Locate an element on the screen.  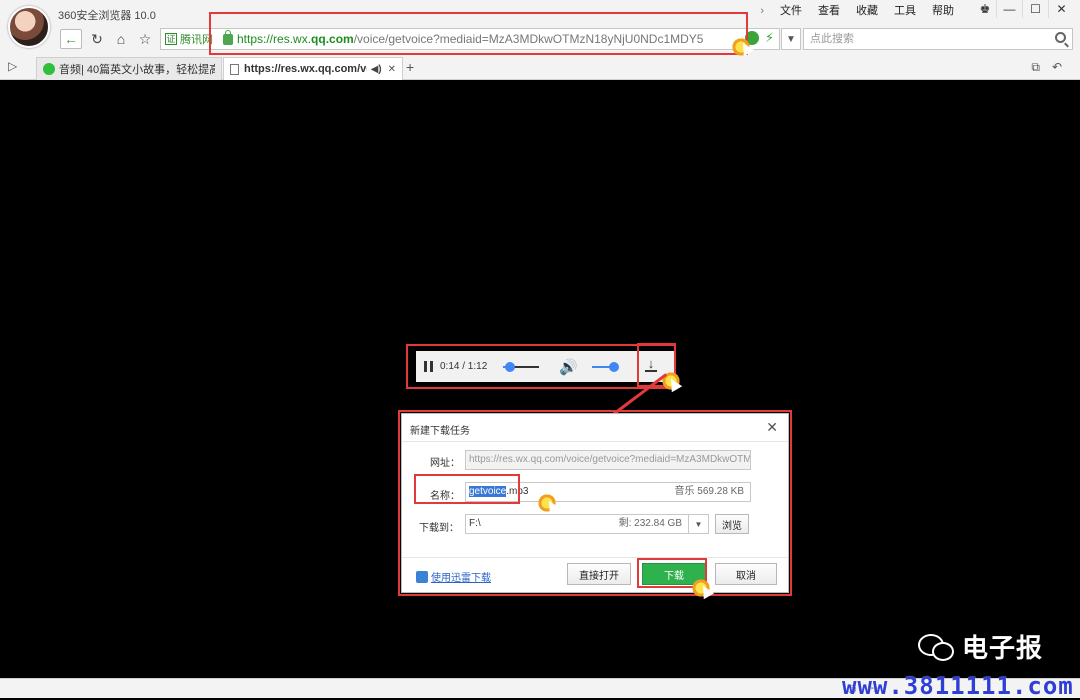
close-button: ✕ is located at coordinates (1061, 9).